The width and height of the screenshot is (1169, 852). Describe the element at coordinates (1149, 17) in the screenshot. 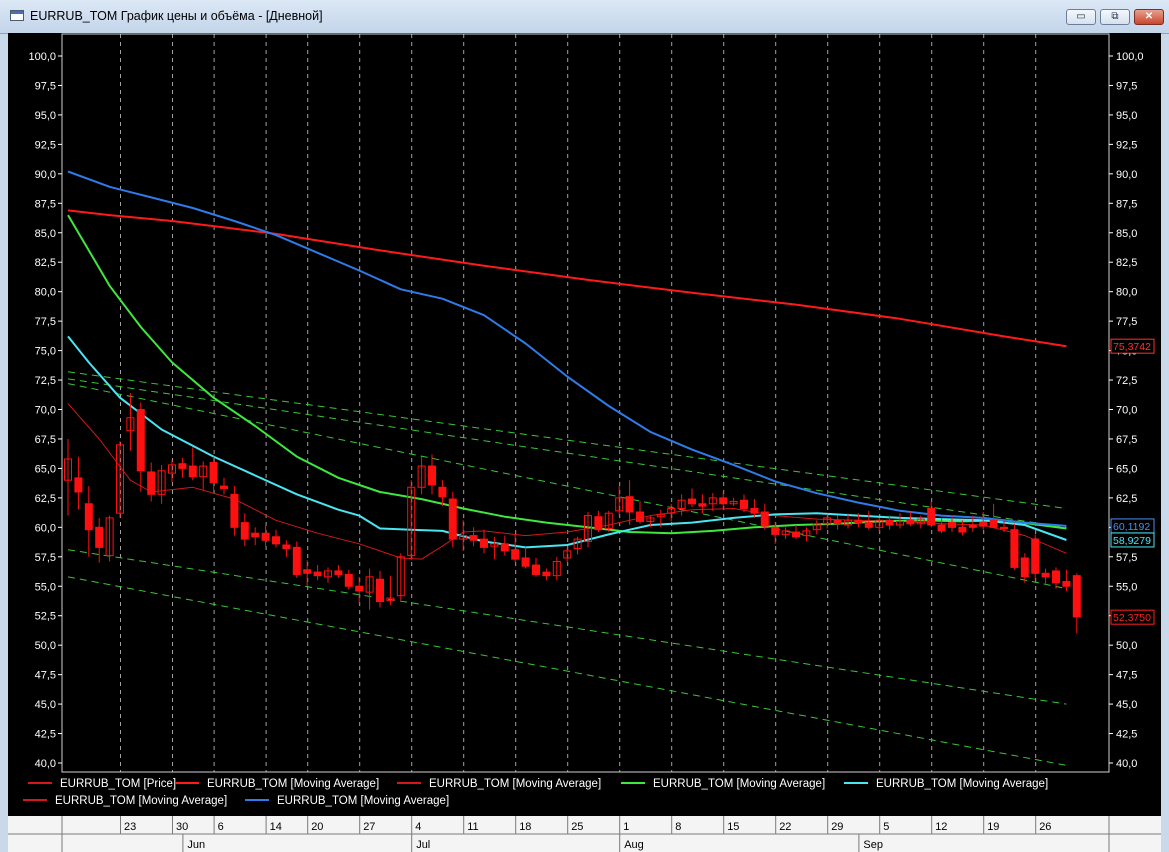

I see `close-button: ✕` at that location.